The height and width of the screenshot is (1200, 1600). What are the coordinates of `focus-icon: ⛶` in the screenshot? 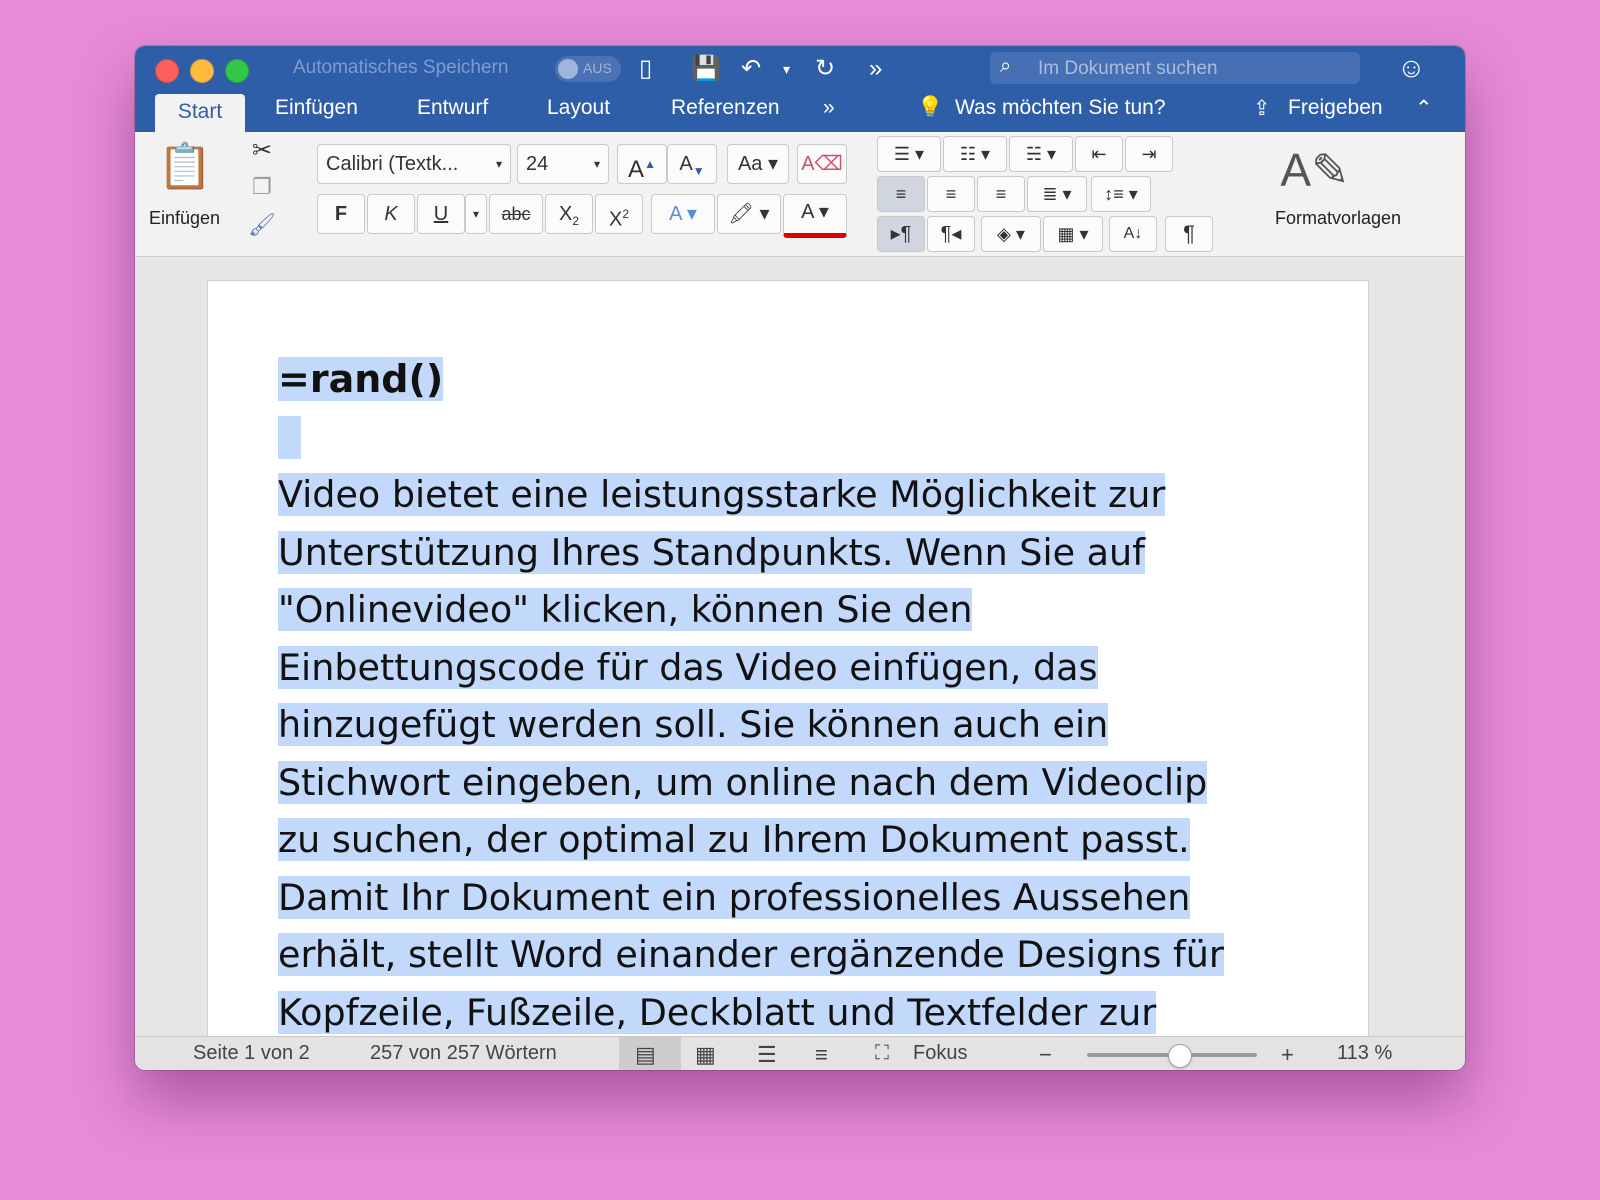 It's located at (882, 1053).